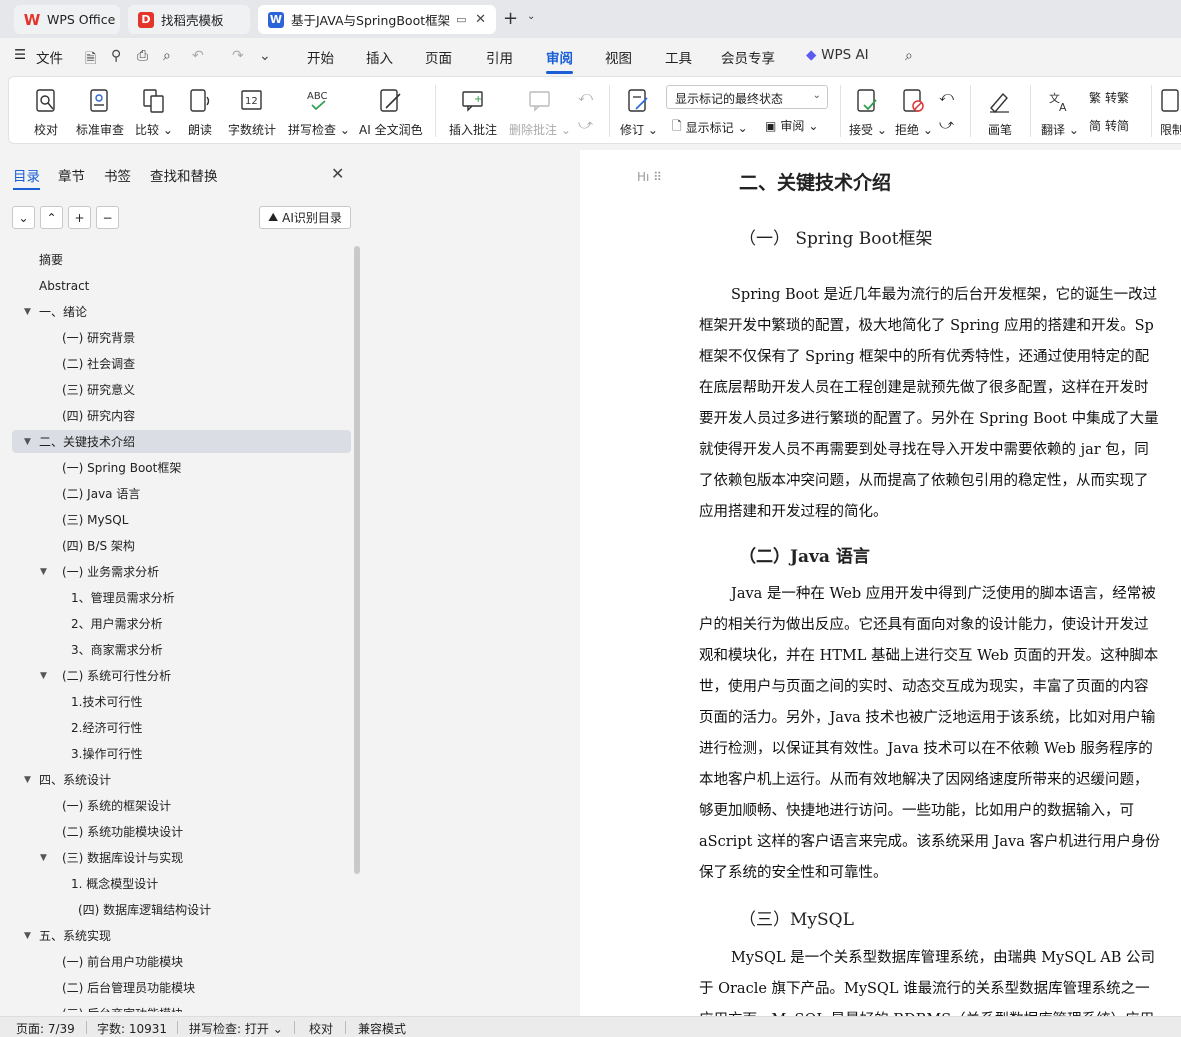 The image size is (1181, 1037). Describe the element at coordinates (559, 60) in the screenshot. I see `menu-review: 审阅` at that location.